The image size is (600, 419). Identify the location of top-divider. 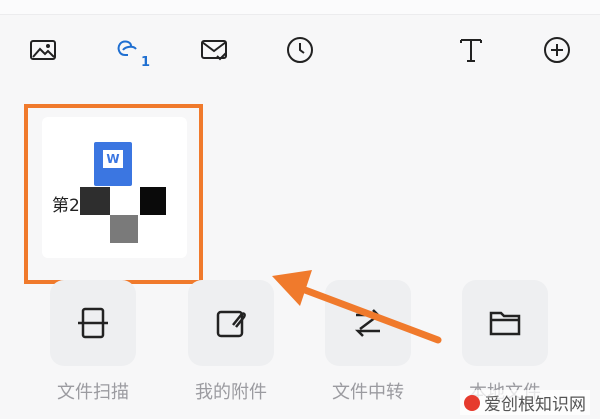
(300, 7).